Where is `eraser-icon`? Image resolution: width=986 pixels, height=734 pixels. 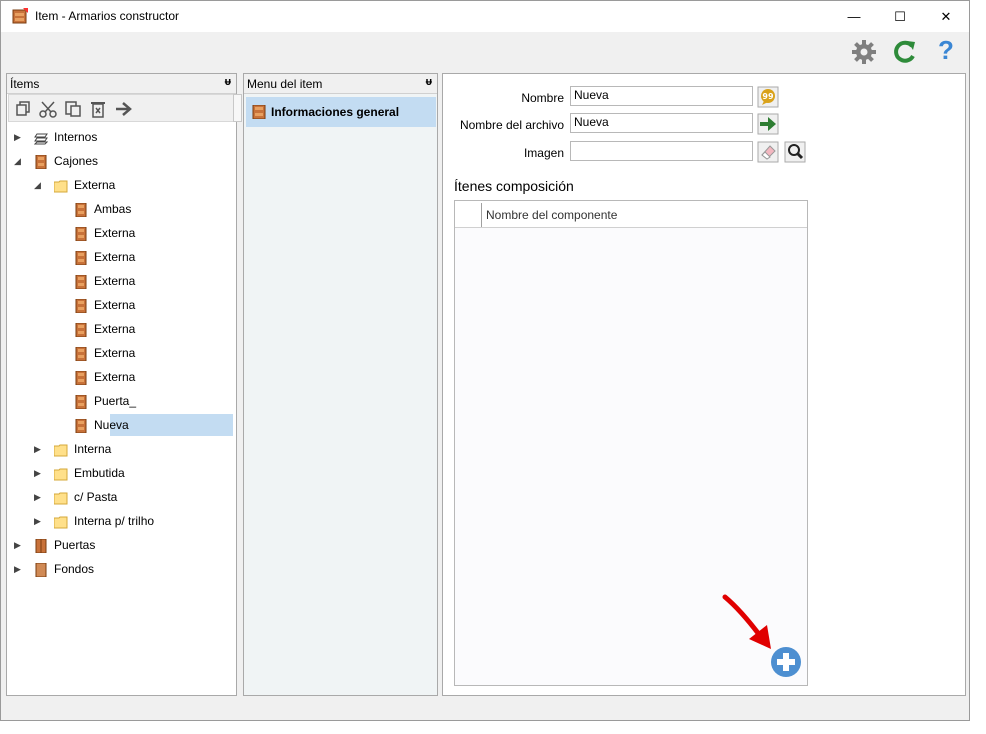 eraser-icon is located at coordinates (768, 152).